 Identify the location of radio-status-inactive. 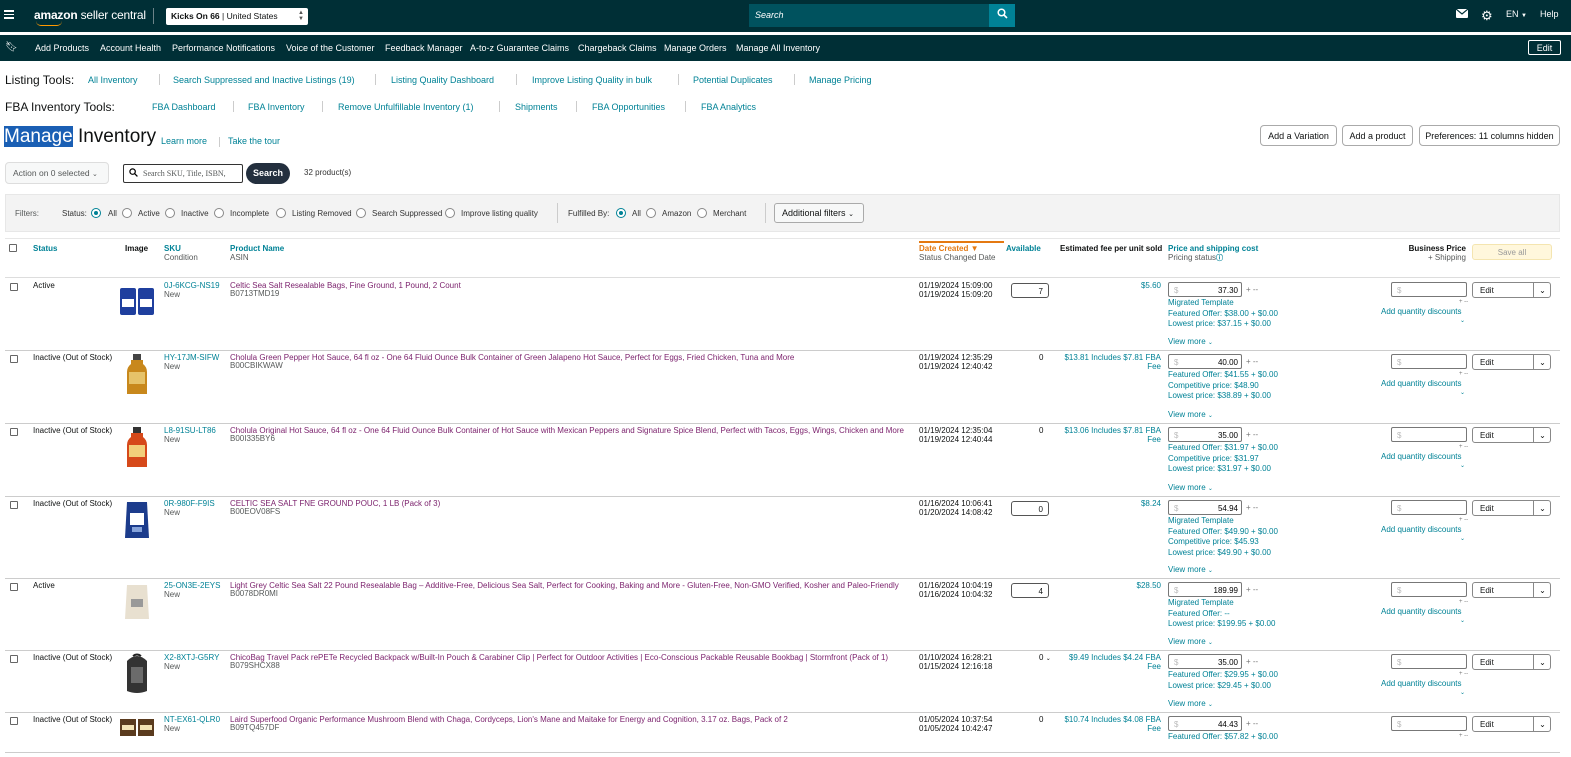
(170, 213).